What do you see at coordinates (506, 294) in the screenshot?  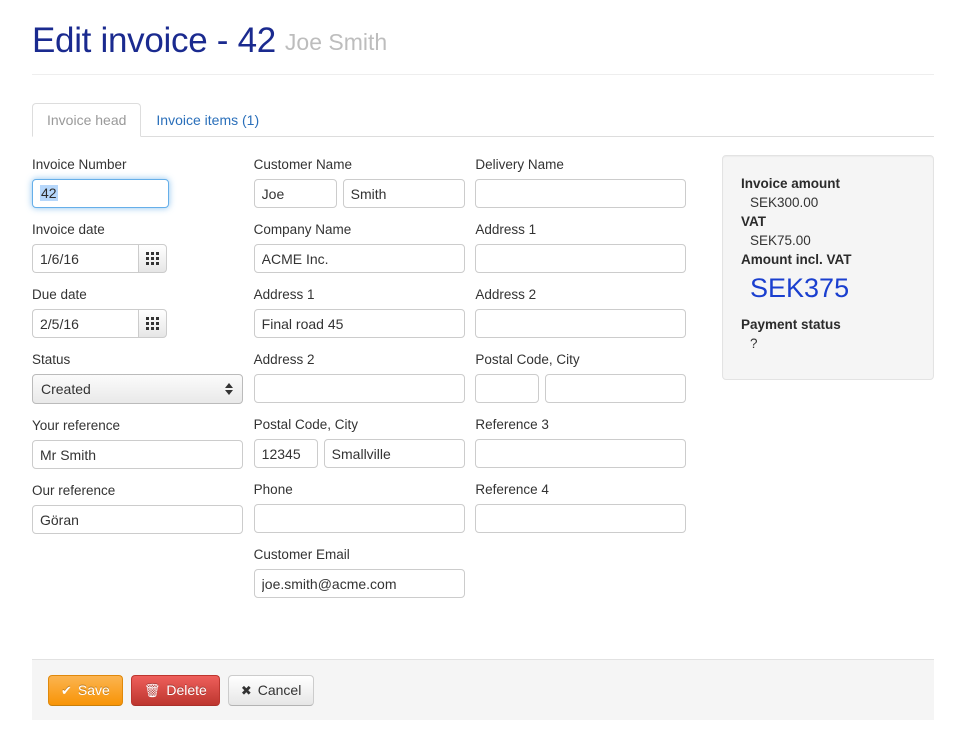 I see `delivery-address-2-label: Address 2` at bounding box center [506, 294].